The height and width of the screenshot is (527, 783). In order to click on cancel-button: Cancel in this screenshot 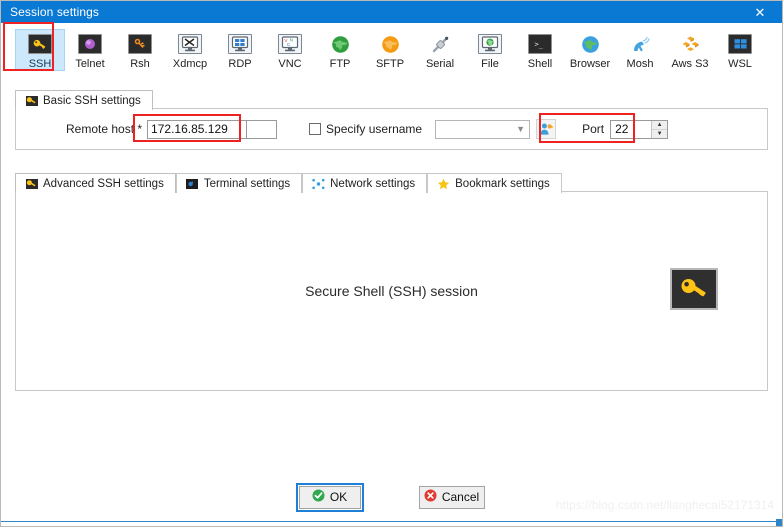, I will do `click(451, 497)`.